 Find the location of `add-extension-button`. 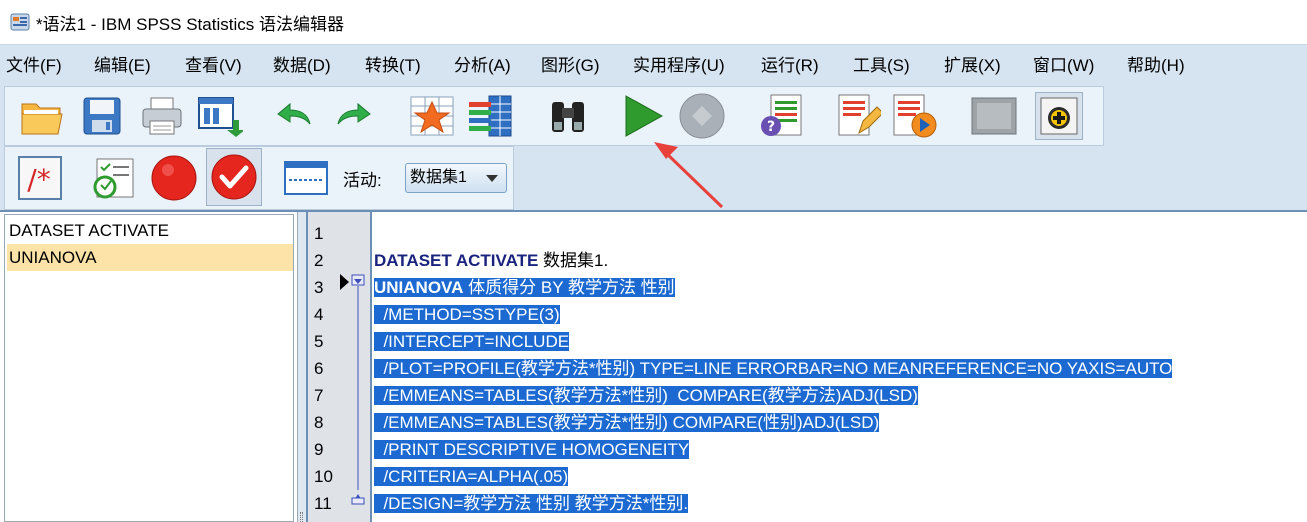

add-extension-button is located at coordinates (1059, 116).